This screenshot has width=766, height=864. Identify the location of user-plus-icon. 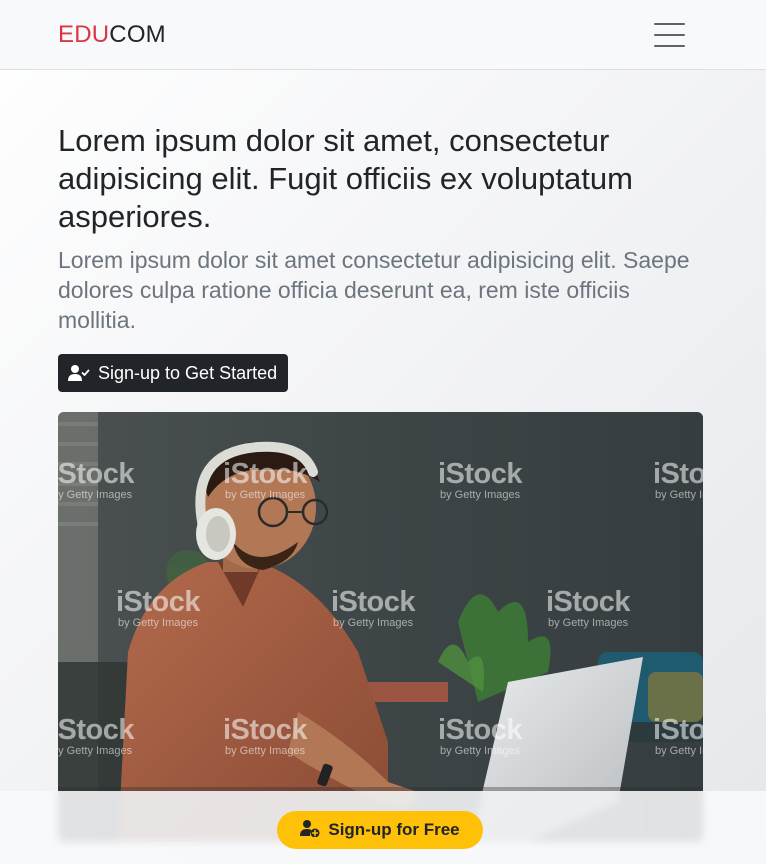
(310, 830).